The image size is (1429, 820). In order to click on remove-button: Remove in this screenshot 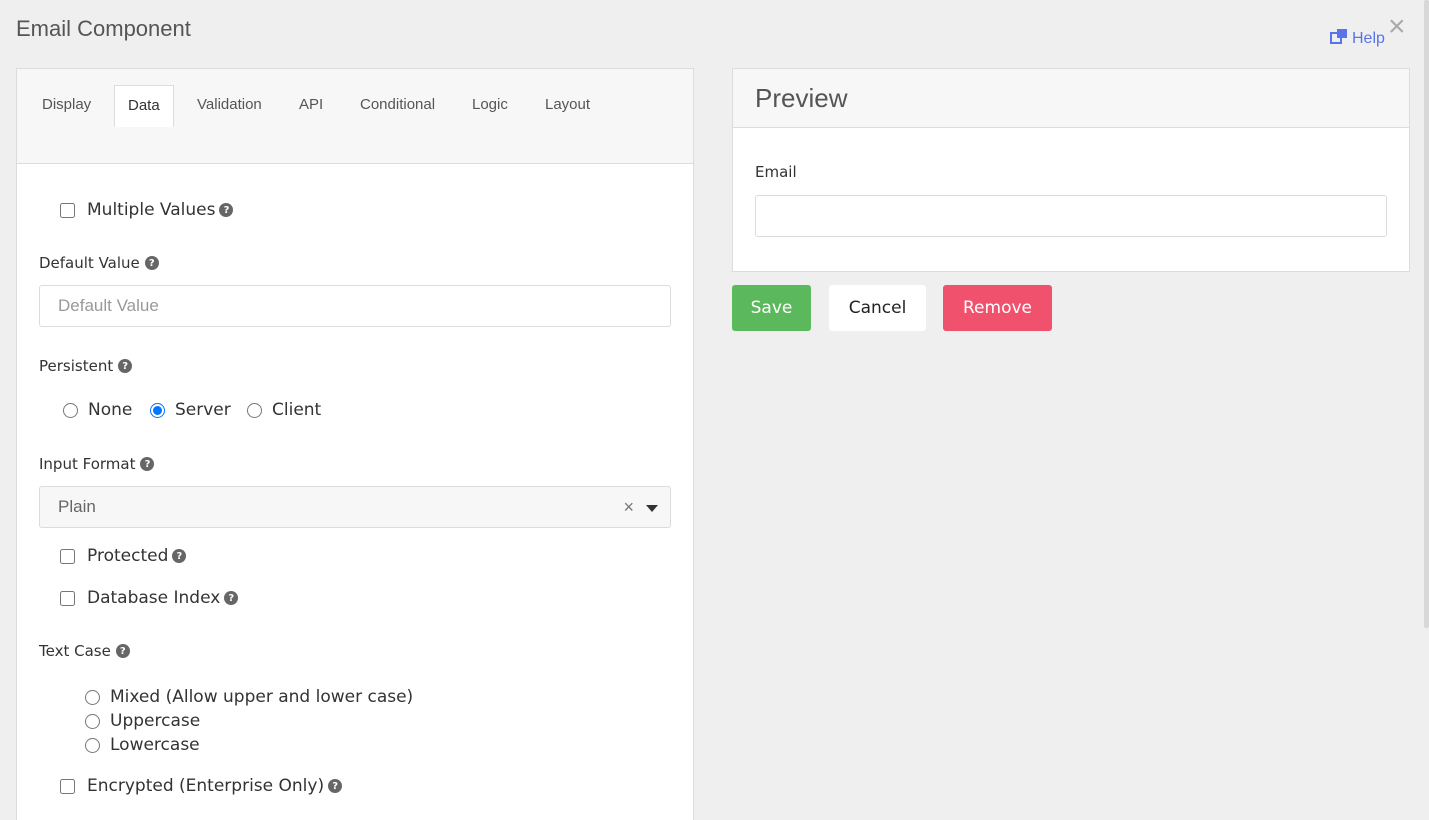, I will do `click(997, 308)`.